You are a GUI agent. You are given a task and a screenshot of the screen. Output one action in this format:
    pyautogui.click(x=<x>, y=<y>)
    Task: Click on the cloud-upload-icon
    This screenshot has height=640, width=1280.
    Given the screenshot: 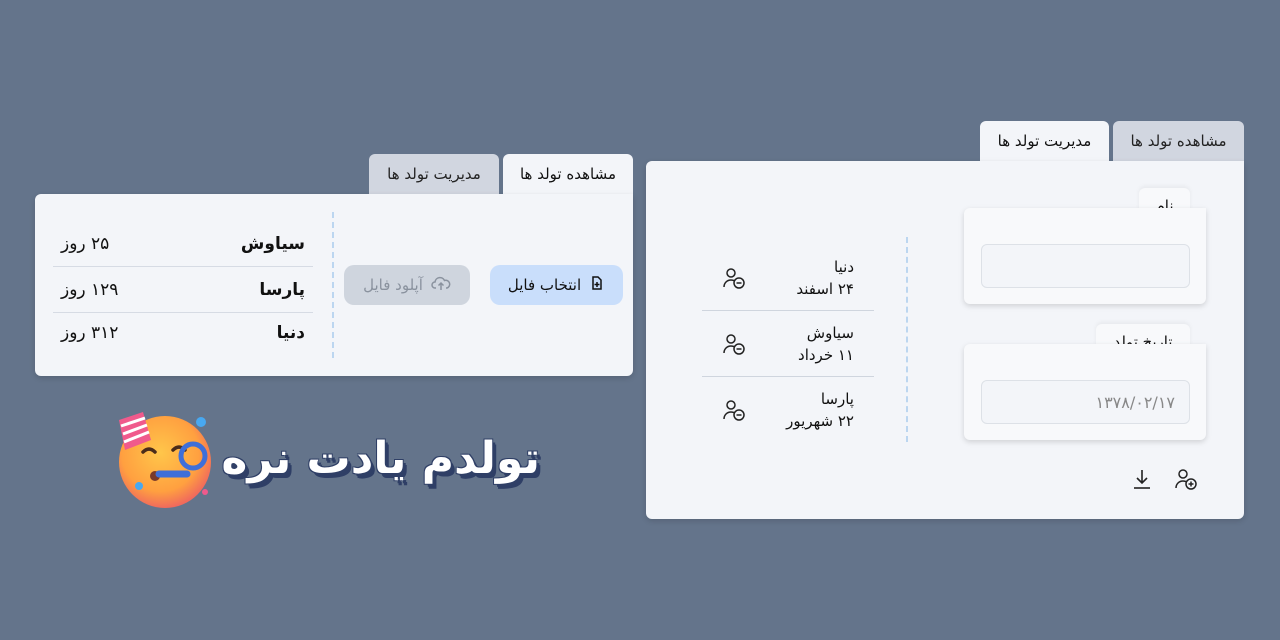 What is the action you would take?
    pyautogui.click(x=441, y=285)
    